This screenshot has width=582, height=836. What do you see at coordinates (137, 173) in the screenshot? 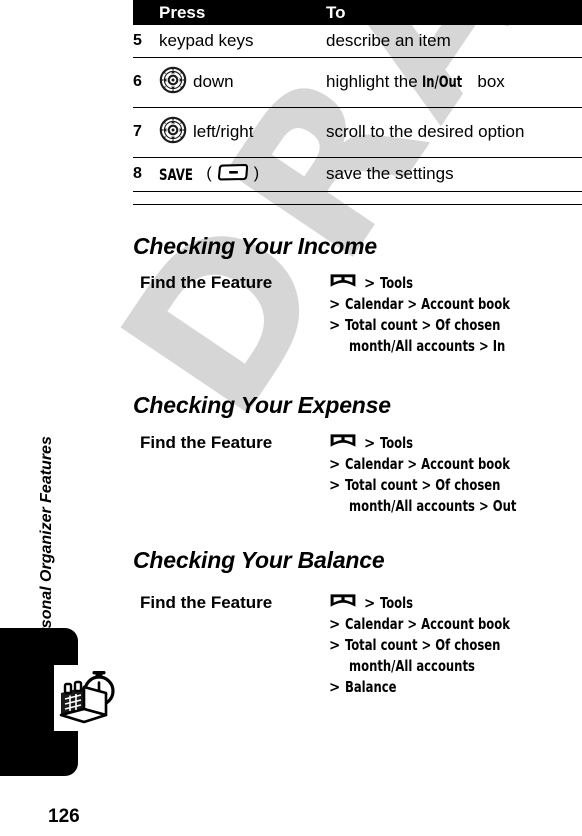
I see `step-number: 8` at bounding box center [137, 173].